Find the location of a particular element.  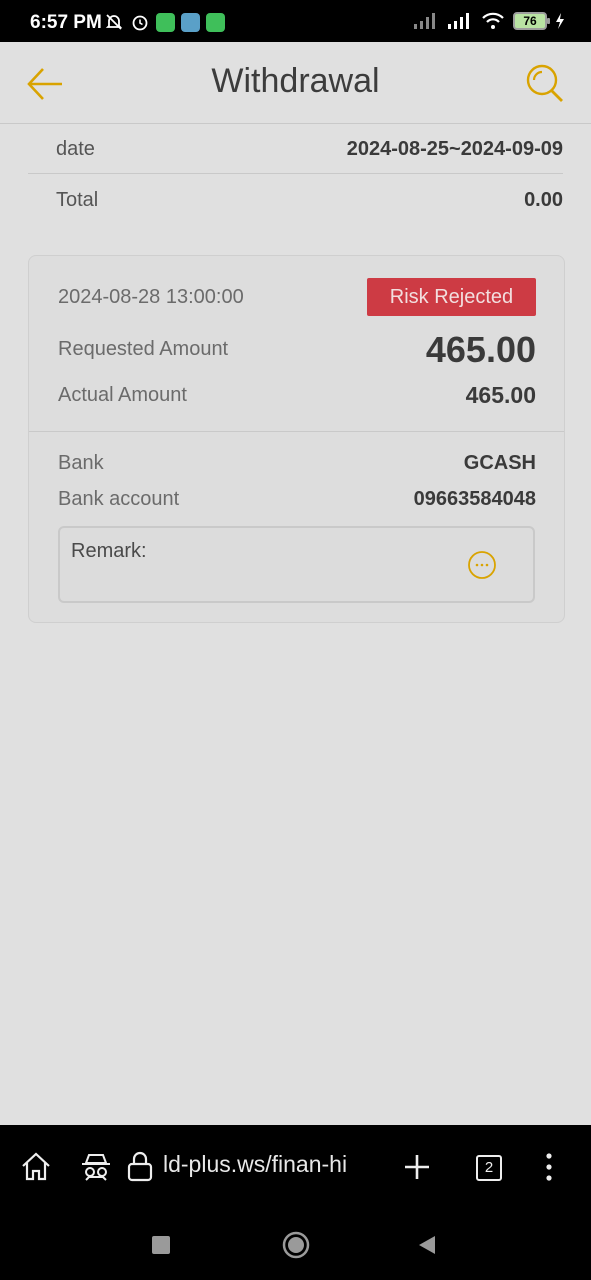

system-navigation-bar is located at coordinates (295, 1245).